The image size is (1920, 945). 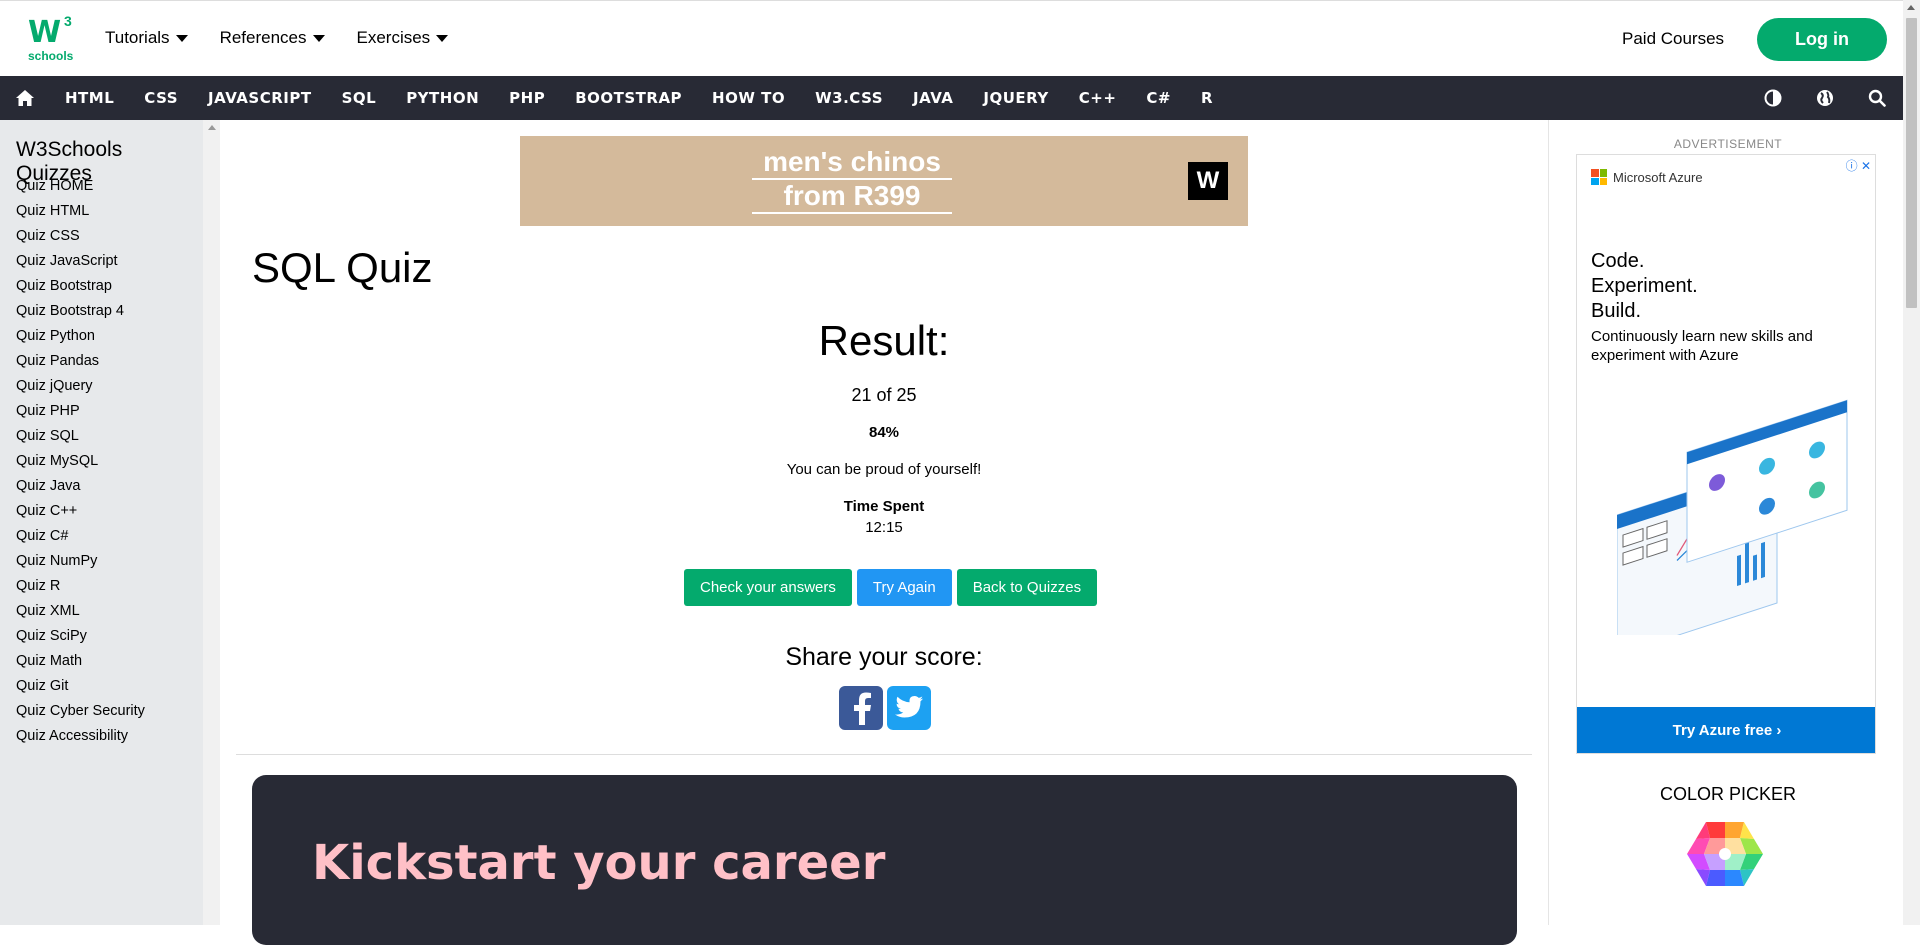 I want to click on advertisement-label: ADVERTISEMENT, so click(x=1728, y=144).